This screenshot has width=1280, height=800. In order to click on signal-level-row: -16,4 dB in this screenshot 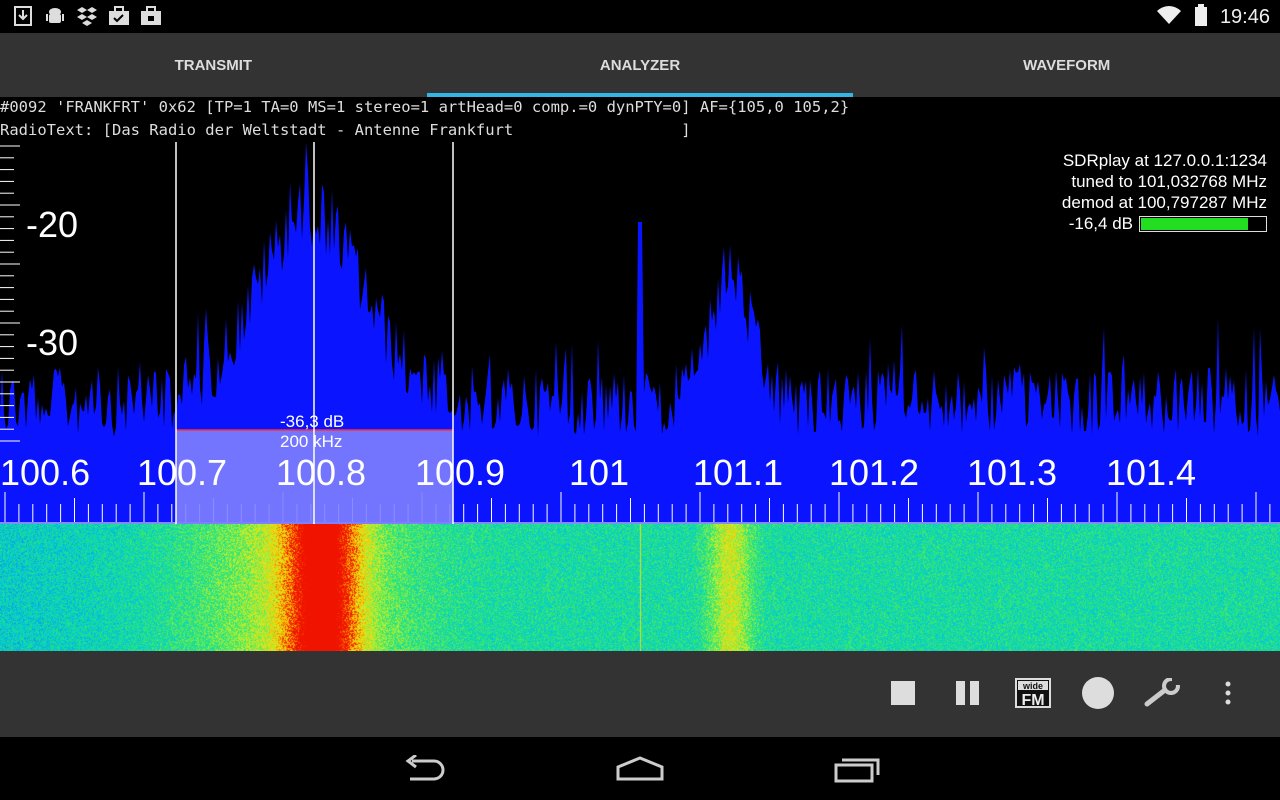, I will do `click(1164, 223)`.